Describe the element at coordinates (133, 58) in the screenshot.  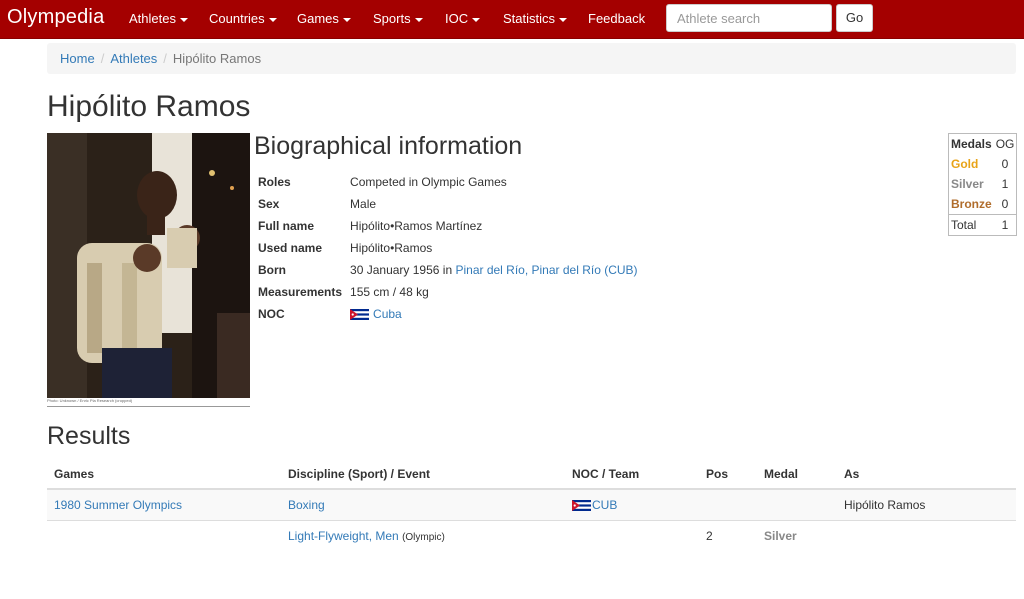
I see `breadcrumb-athletes: Athletes` at that location.